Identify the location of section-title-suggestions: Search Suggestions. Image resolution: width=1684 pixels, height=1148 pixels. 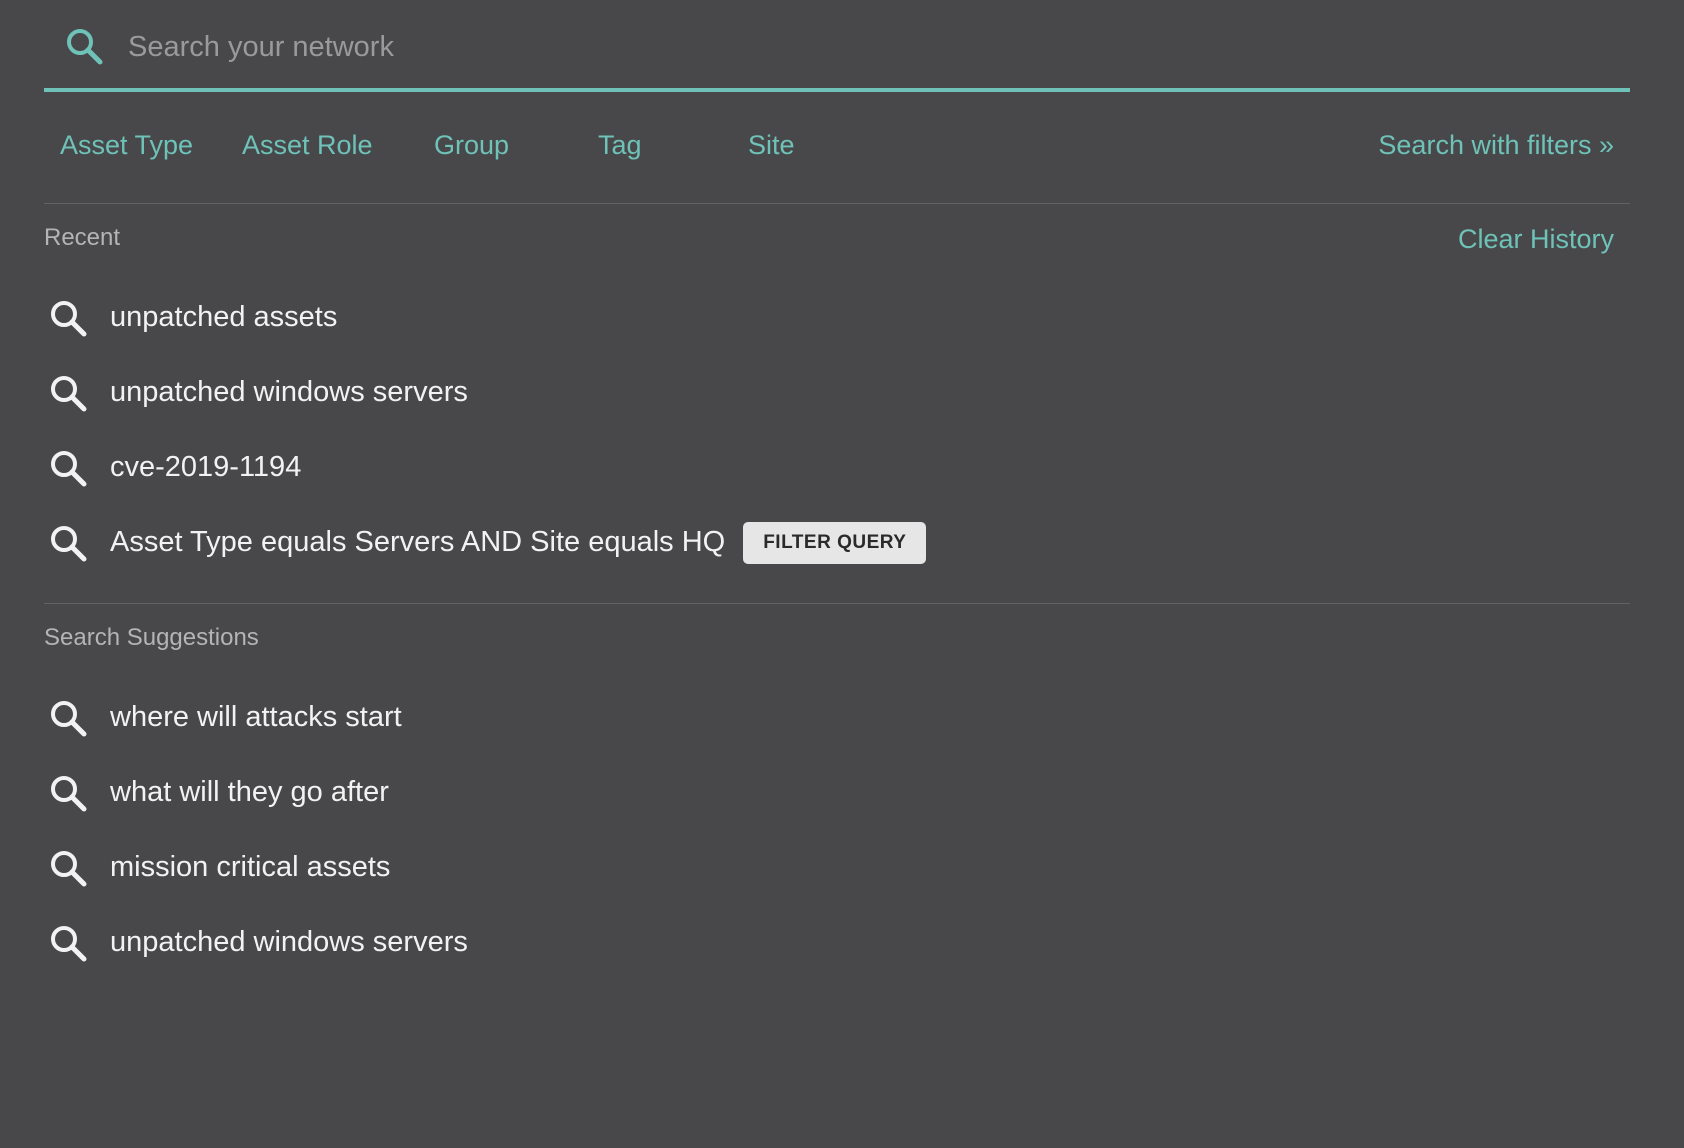
(151, 637).